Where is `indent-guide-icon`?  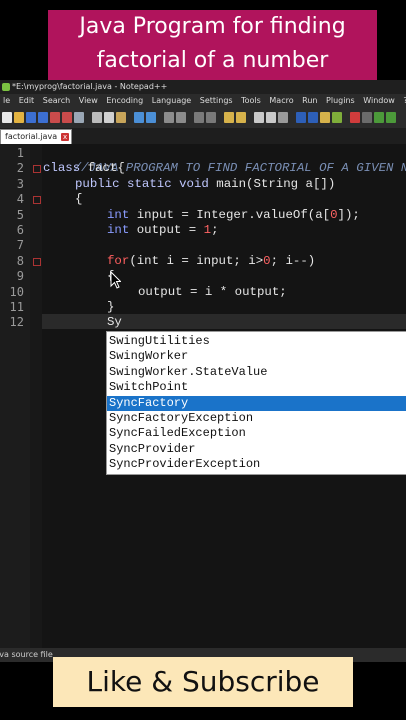 indent-guide-icon is located at coordinates (283, 117).